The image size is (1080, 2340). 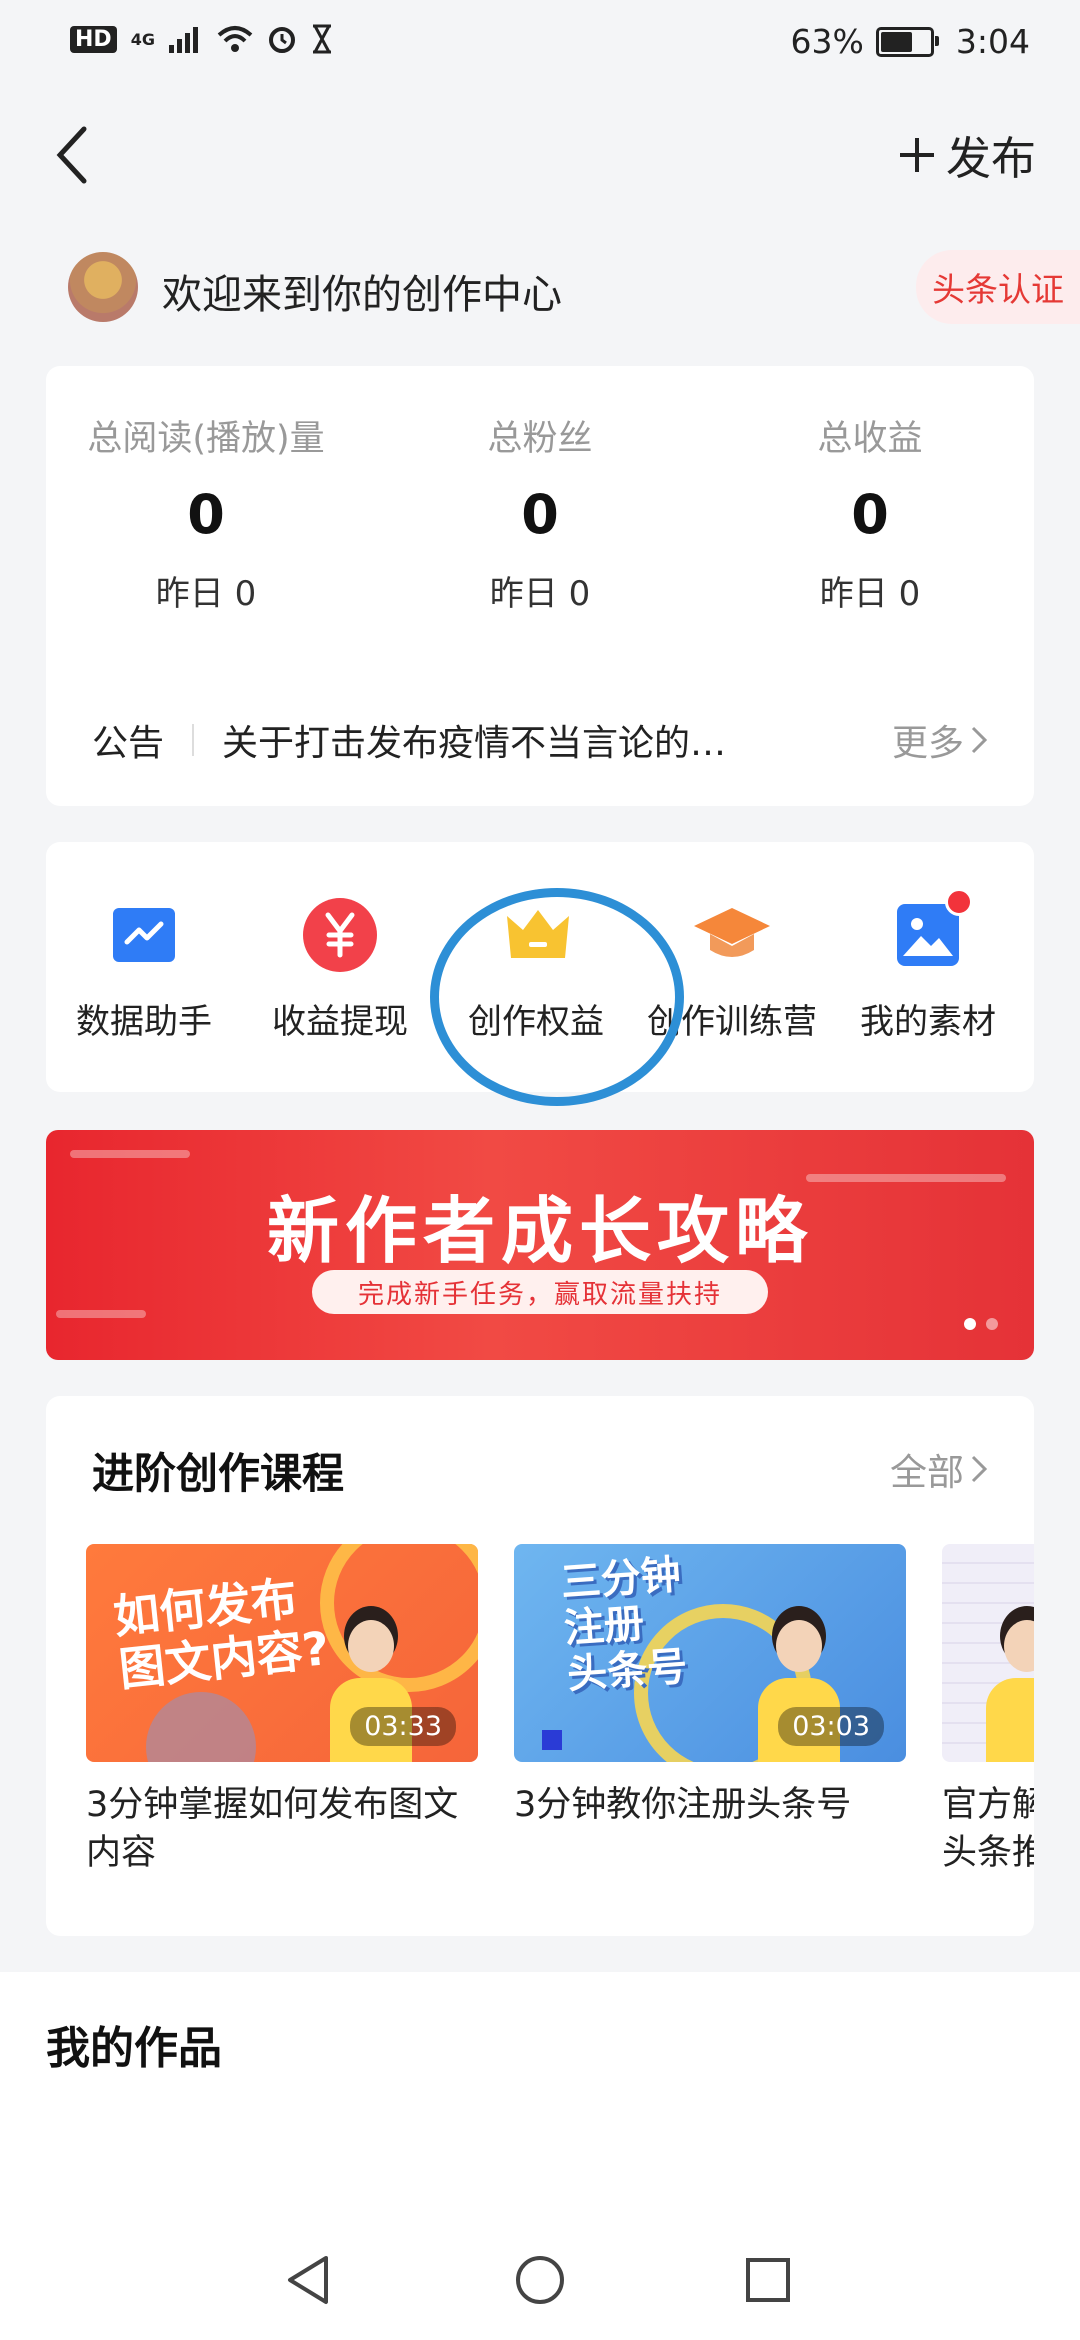 I want to click on banner-title: 新作者成长攻略, so click(x=539, y=1231).